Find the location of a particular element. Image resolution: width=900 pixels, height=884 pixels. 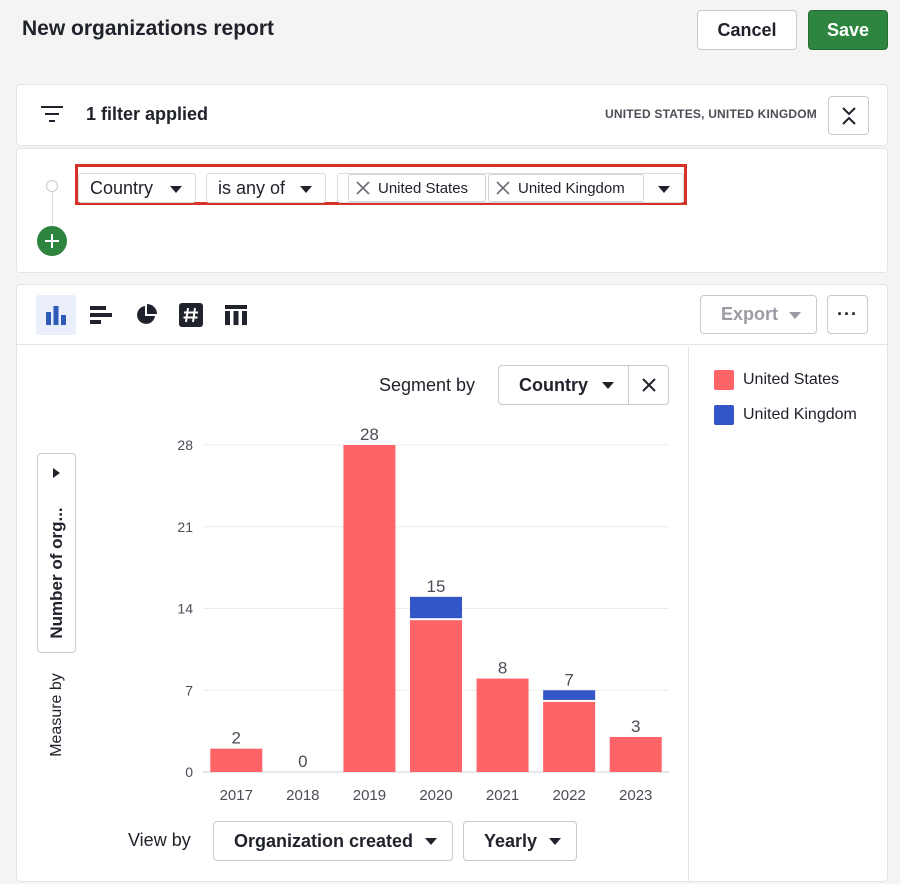

data-label: 28 is located at coordinates (369, 434).